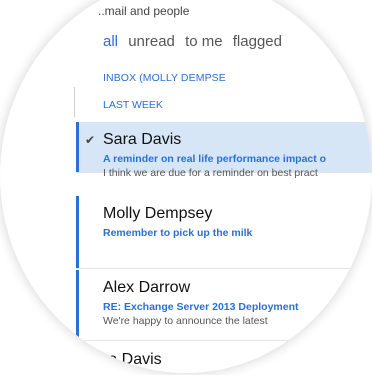  I want to click on message-subject: RE: Exchange Server 2013 Deployment, so click(201, 307).